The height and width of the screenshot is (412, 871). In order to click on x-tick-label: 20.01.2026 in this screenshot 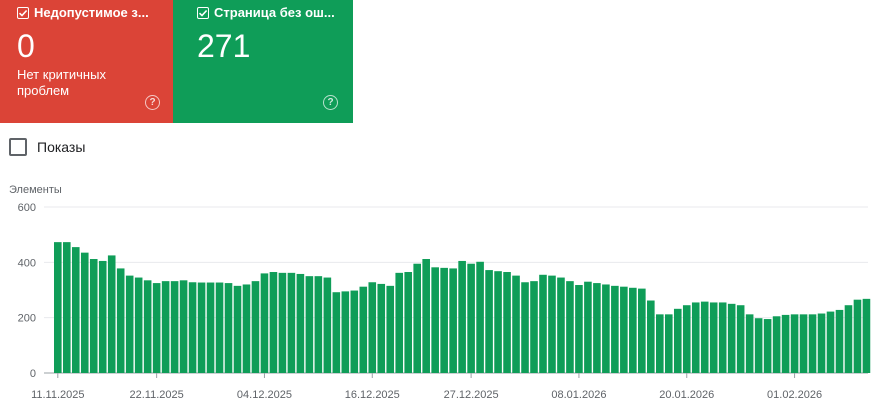, I will do `click(686, 395)`.